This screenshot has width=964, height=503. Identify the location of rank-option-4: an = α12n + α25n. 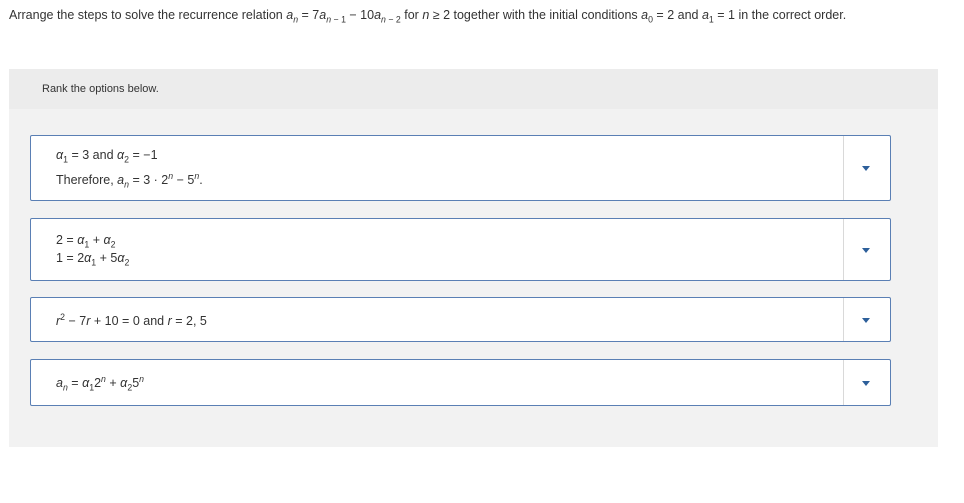
(460, 382).